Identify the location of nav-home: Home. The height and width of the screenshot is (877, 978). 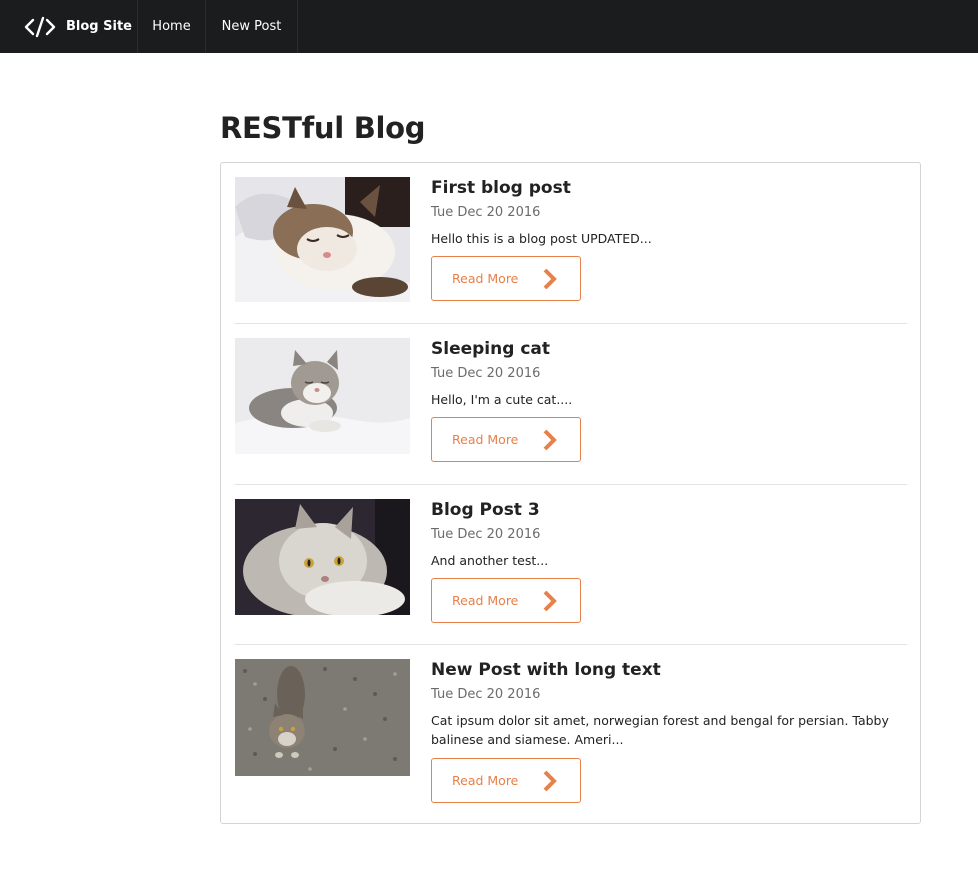
(172, 26).